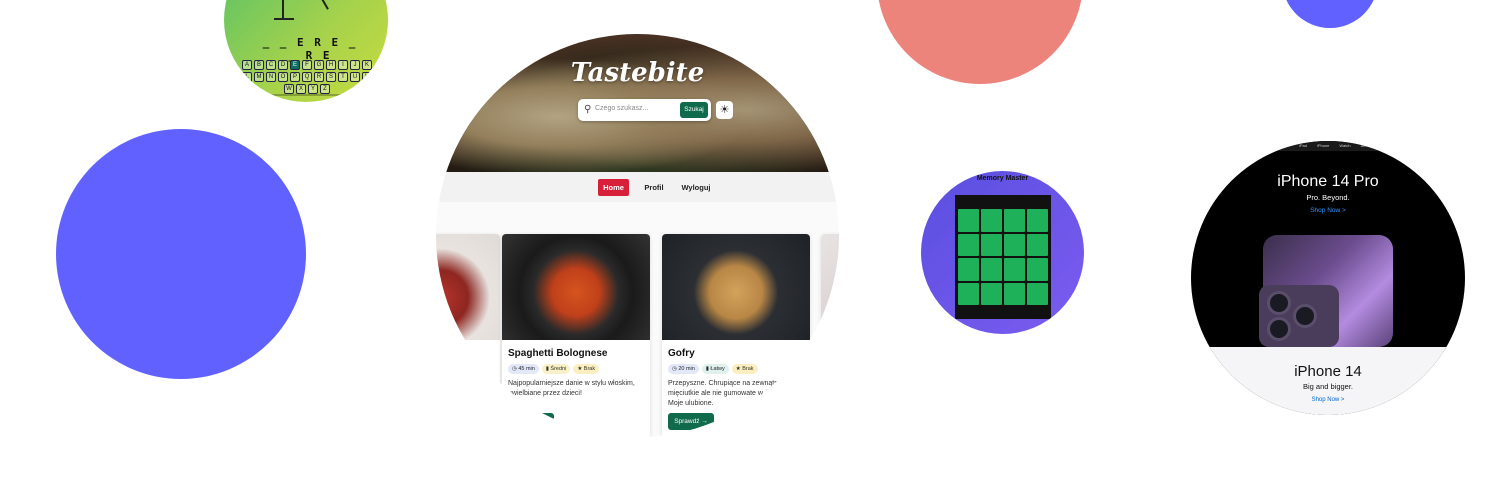  Describe the element at coordinates (683, 369) in the screenshot. I see `time-badge: ◷ 20 min` at that location.